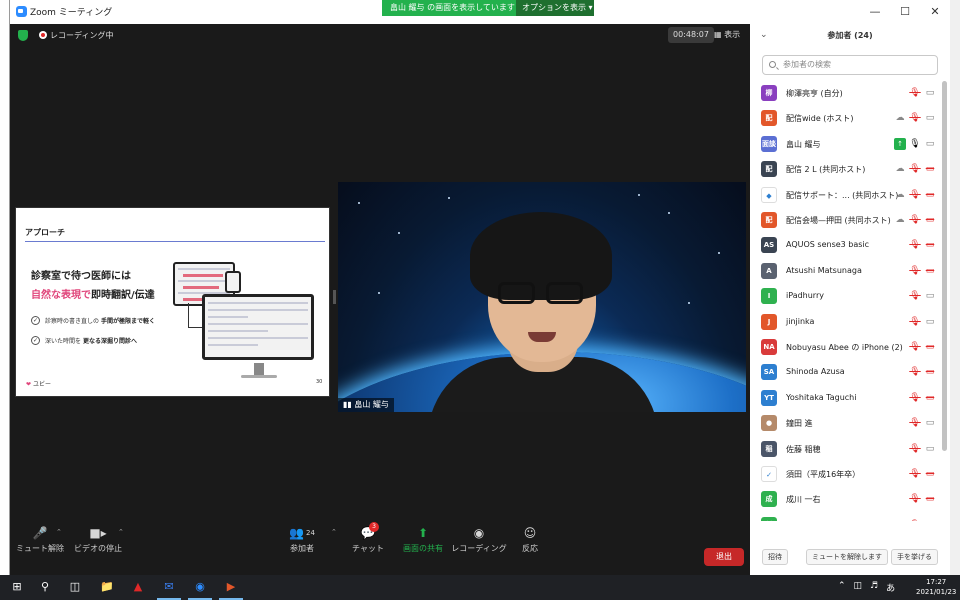 The width and height of the screenshot is (960, 600). What do you see at coordinates (845, 144) in the screenshot?
I see `participant-row: 面談 畠山 耀与 ↑ 🎙 ▭` at bounding box center [845, 144].